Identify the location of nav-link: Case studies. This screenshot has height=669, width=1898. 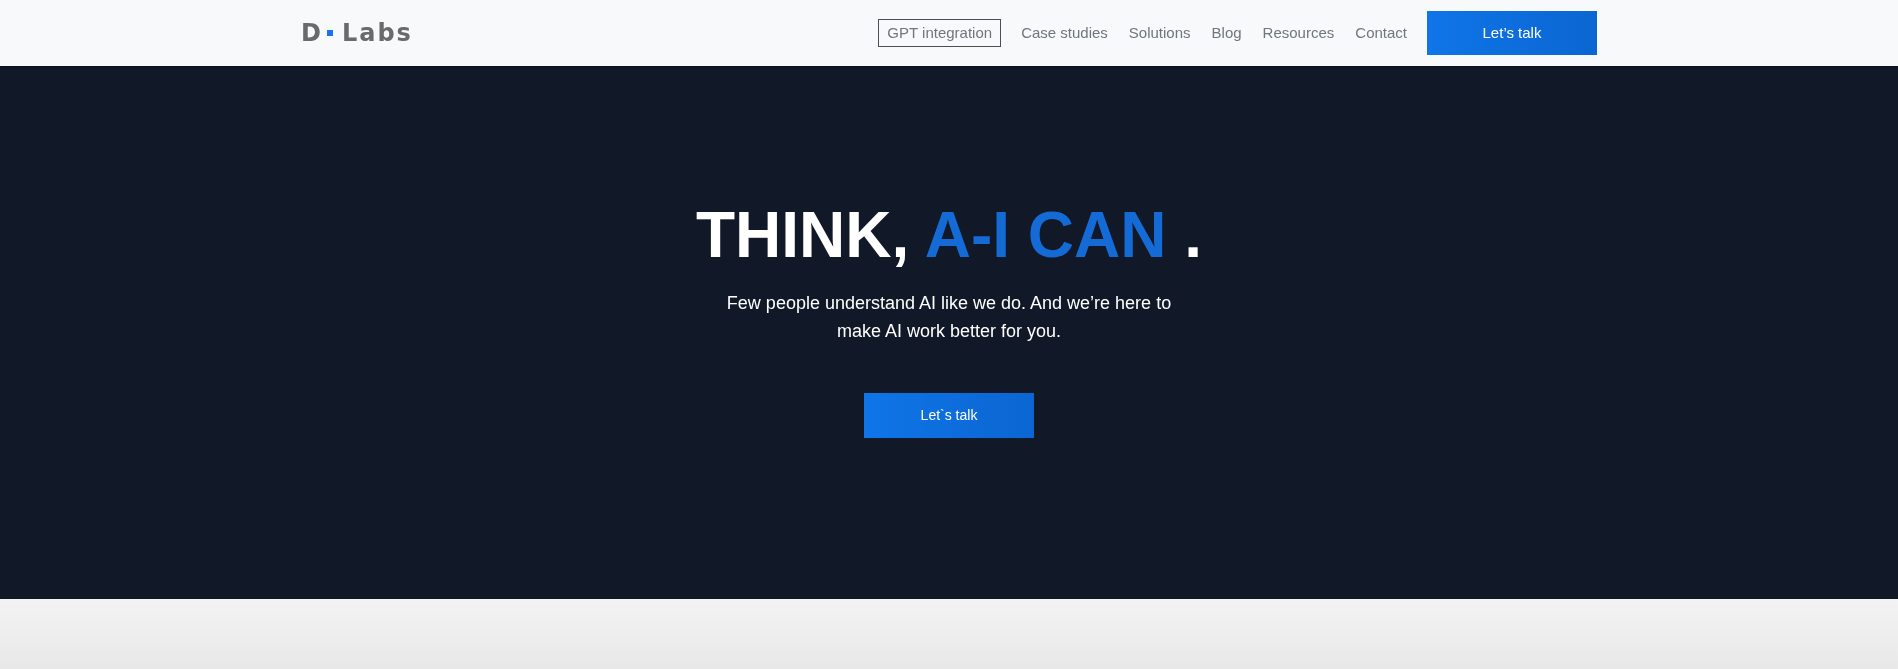
(1064, 33).